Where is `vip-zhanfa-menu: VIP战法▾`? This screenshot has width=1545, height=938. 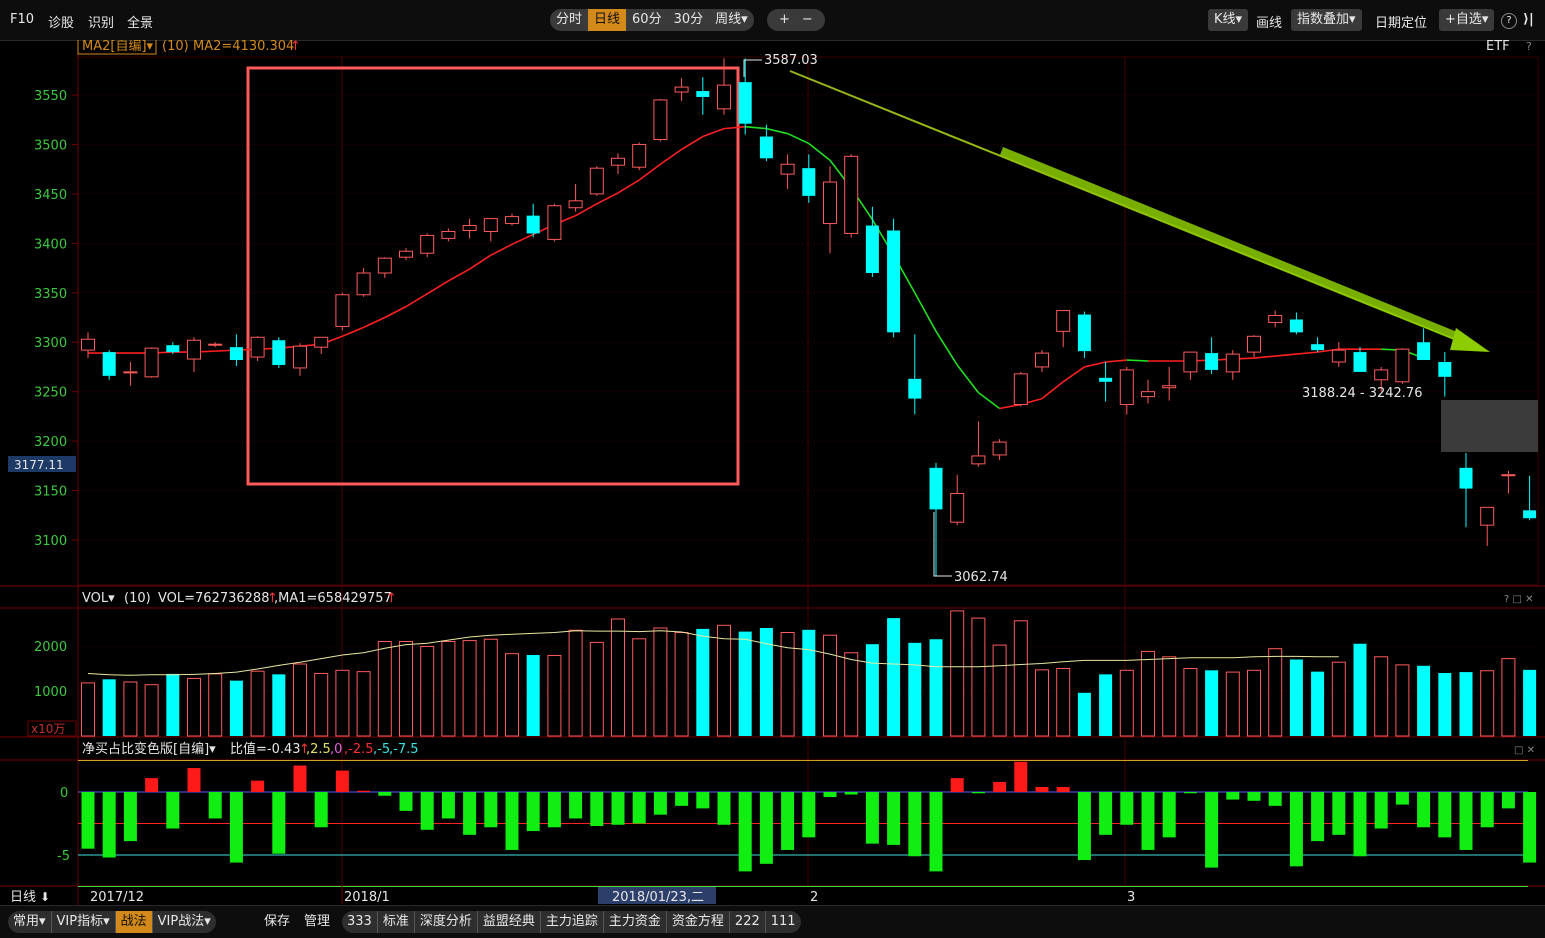 vip-zhanfa-menu: VIP战法▾ is located at coordinates (184, 922).